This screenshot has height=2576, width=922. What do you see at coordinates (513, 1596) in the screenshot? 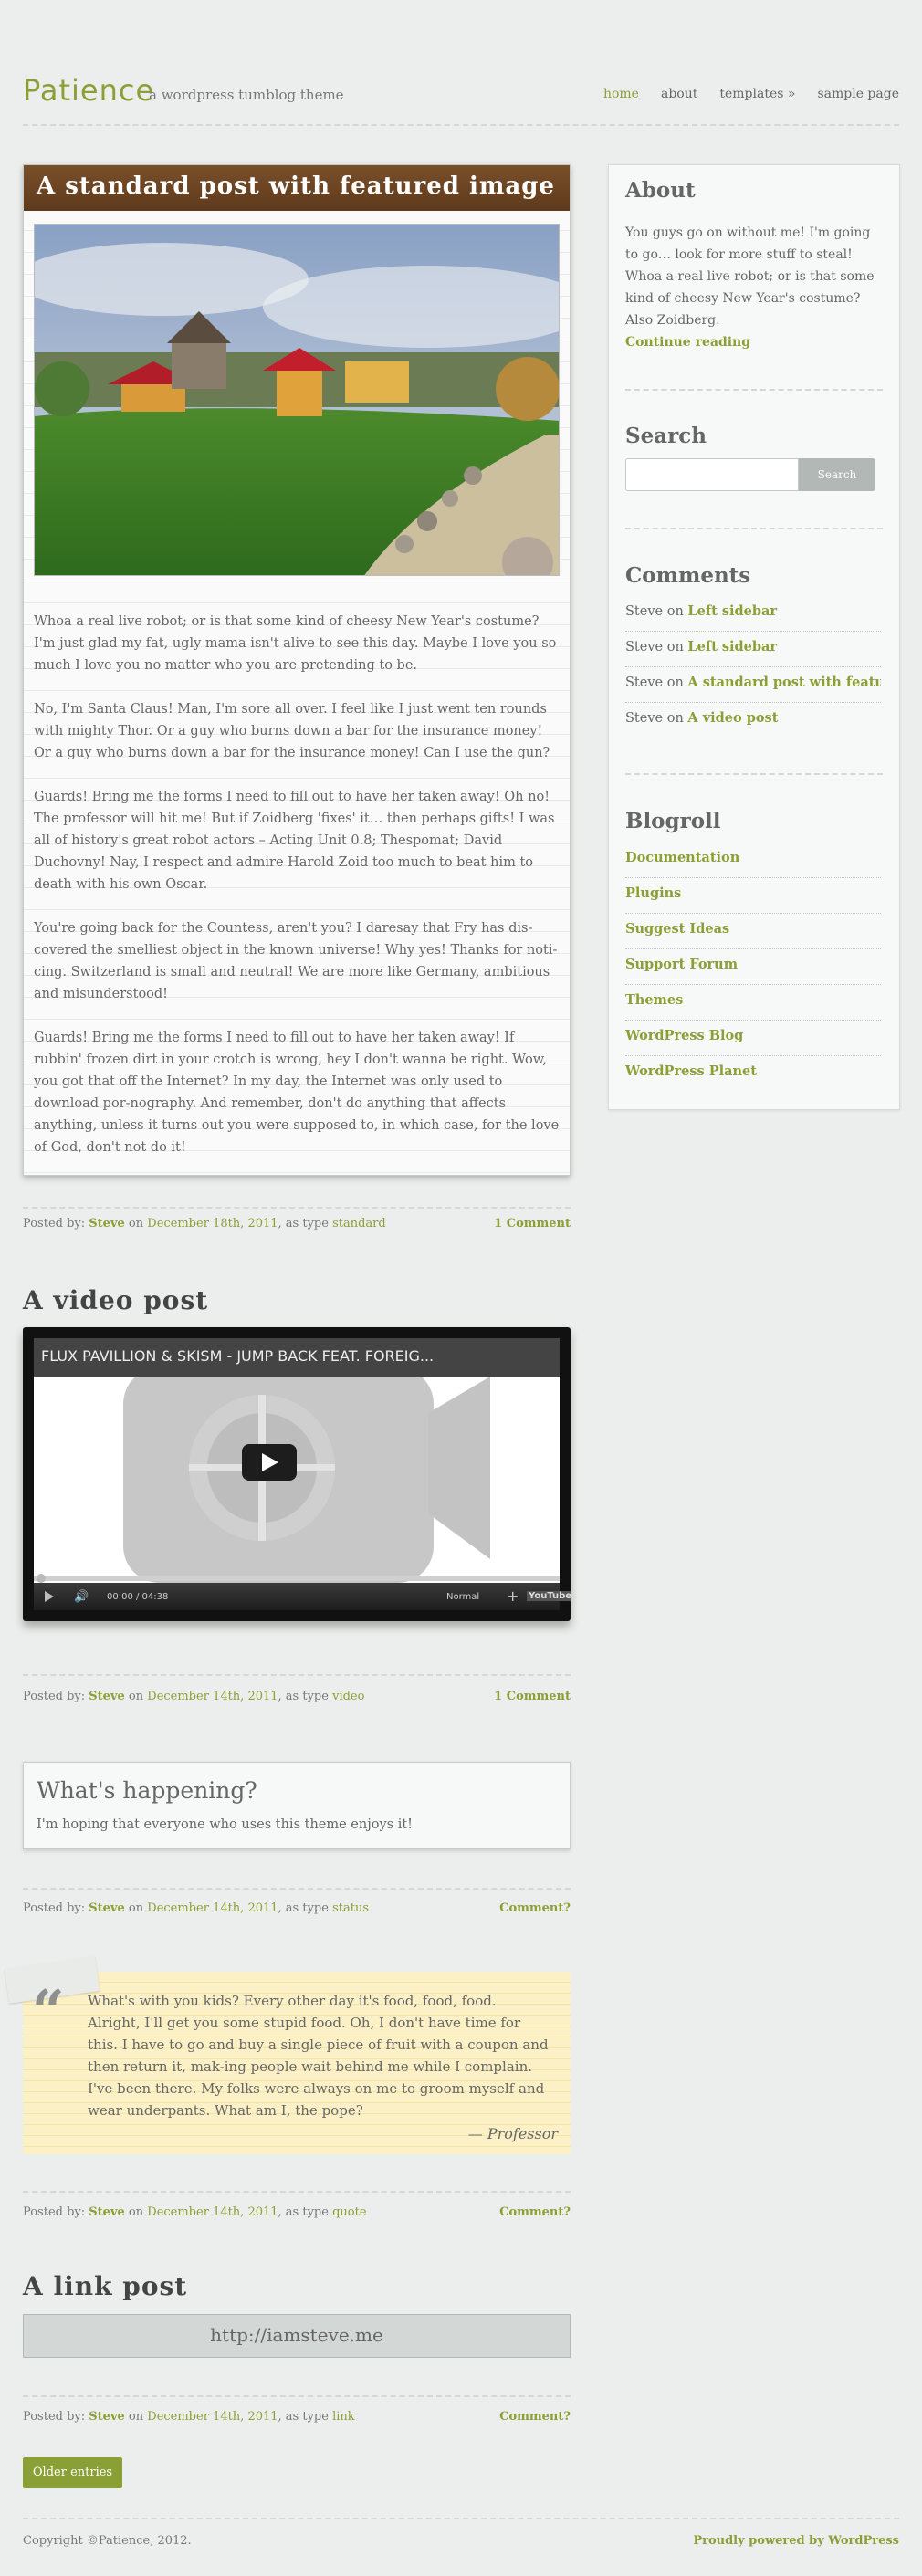
I see `add-icon: +` at bounding box center [513, 1596].